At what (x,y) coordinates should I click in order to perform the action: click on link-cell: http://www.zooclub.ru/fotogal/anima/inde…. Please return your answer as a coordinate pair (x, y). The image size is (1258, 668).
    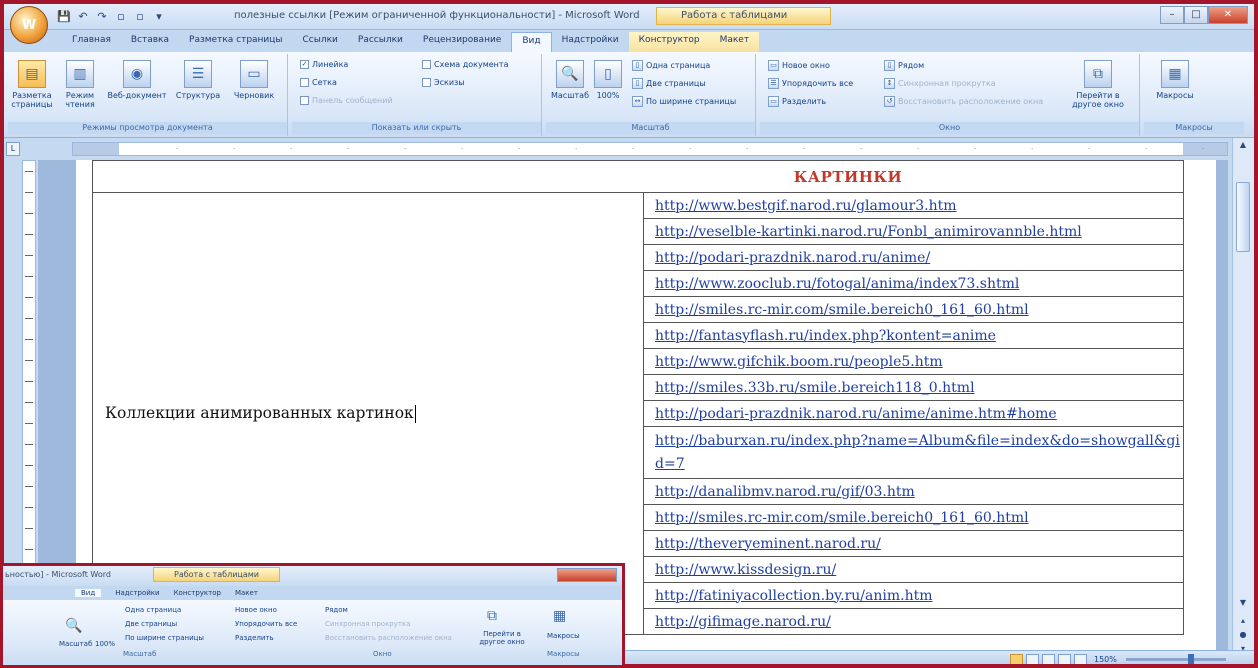
    Looking at the image, I should click on (913, 283).